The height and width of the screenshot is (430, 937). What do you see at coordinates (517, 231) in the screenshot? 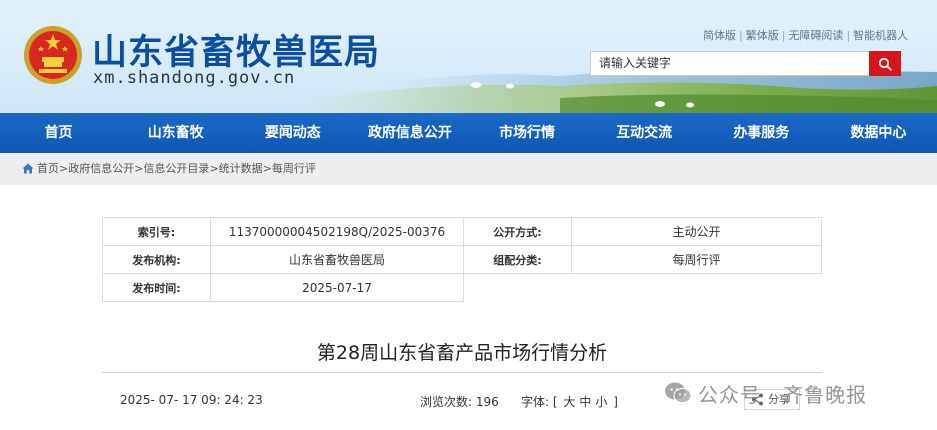
I see `open-mode-label: 公开方式:` at bounding box center [517, 231].